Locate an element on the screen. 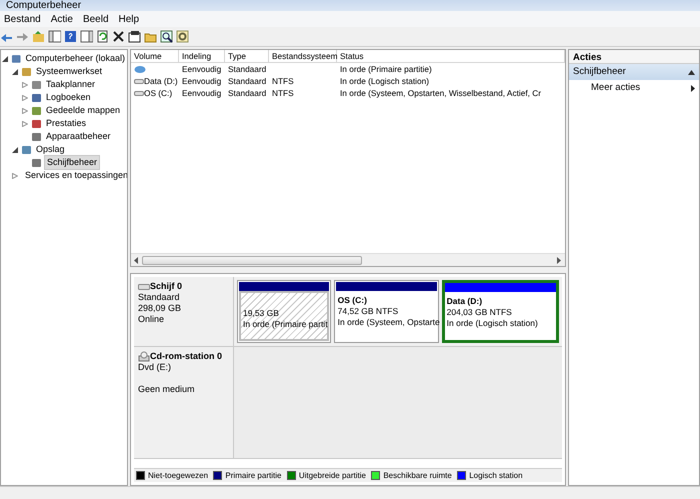 The width and height of the screenshot is (700, 499). window-title: Computerbeheer is located at coordinates (44, 6).